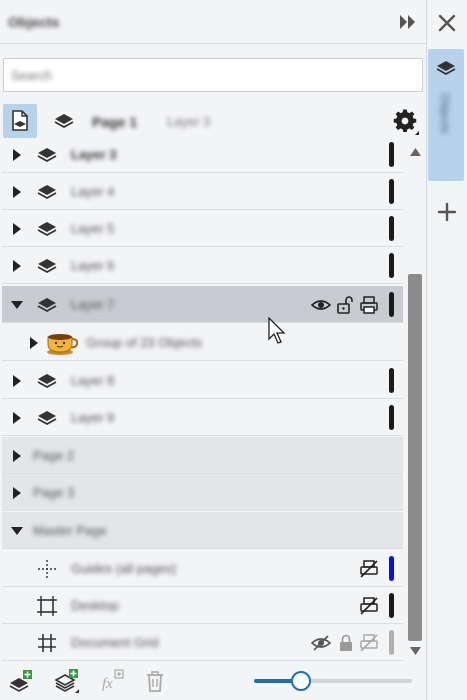  What do you see at coordinates (301, 681) in the screenshot?
I see `slider-knob` at bounding box center [301, 681].